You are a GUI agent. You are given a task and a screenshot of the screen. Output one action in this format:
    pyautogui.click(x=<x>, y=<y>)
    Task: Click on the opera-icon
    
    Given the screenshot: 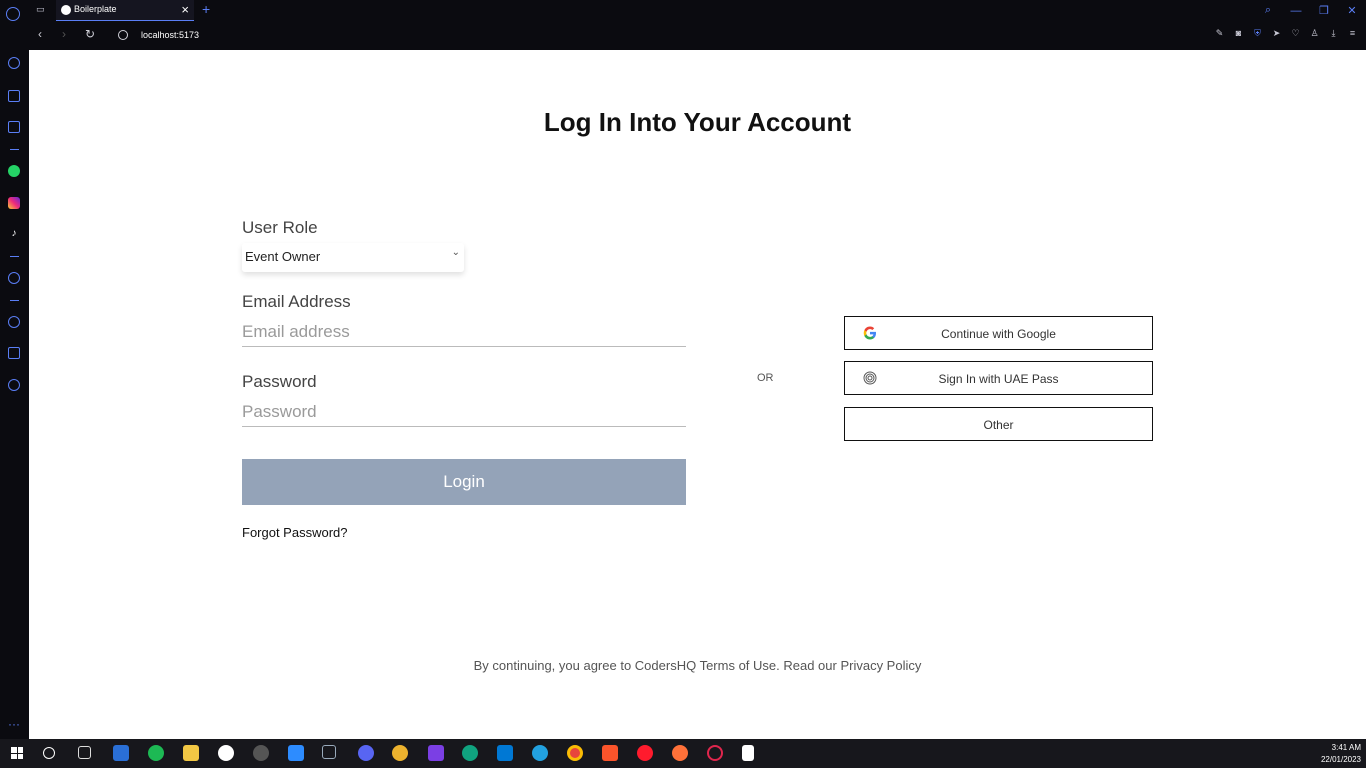 What is the action you would take?
    pyautogui.click(x=645, y=753)
    